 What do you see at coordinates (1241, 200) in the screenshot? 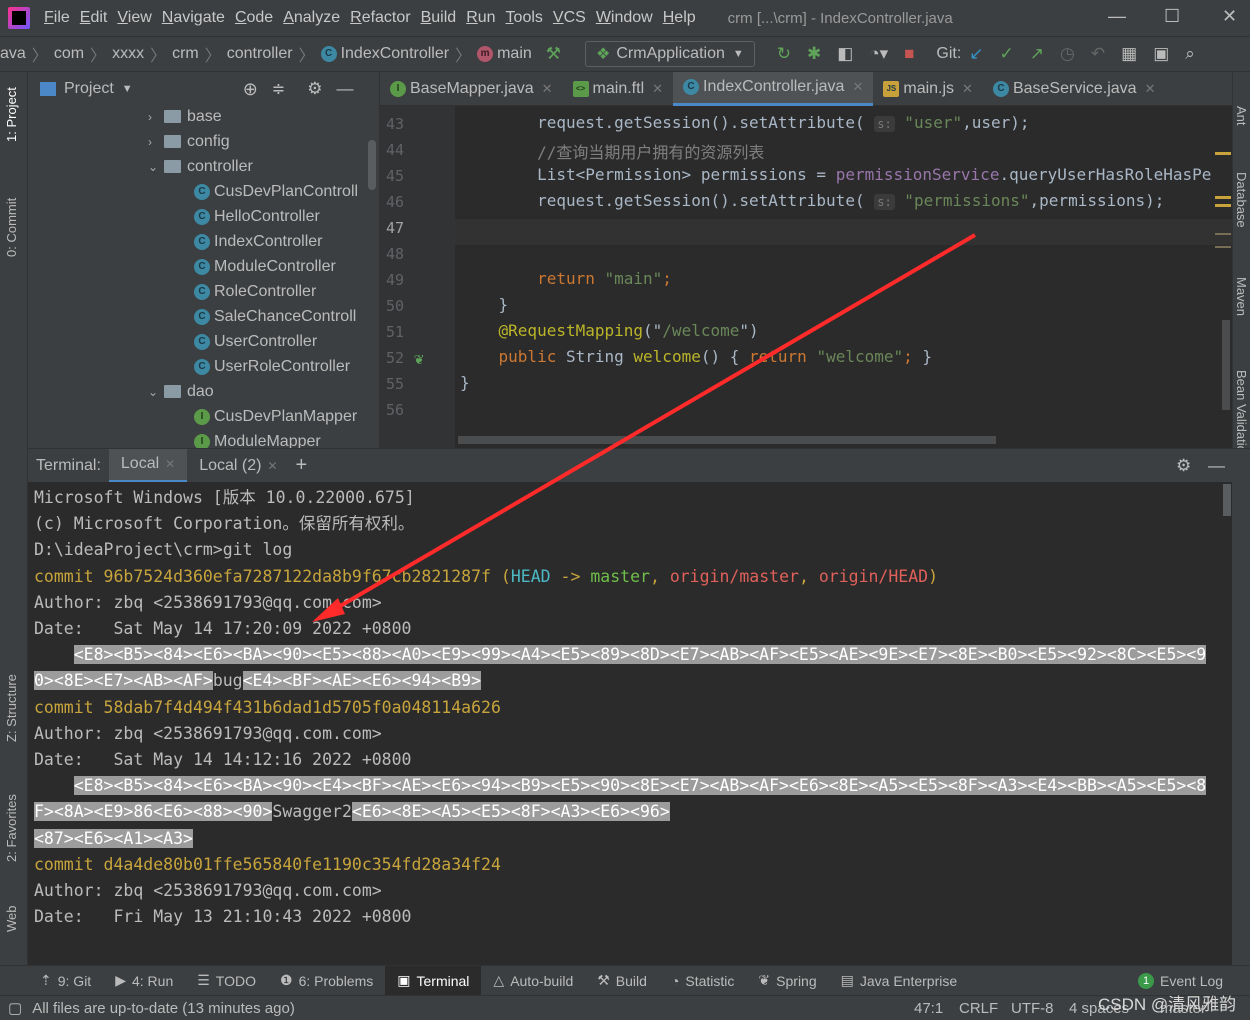
I see `tool-tab-database: Database` at bounding box center [1241, 200].